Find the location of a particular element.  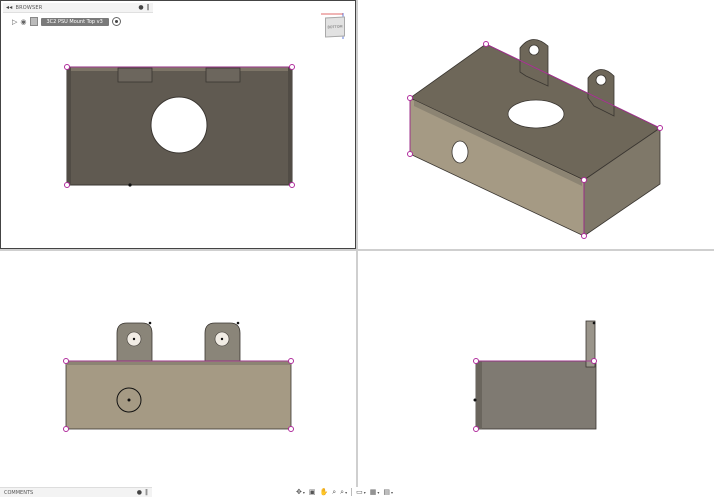

browser-tree-item: ▷ ◉ 3C2 PSU Mount Top v3 is located at coordinates (78, 21).